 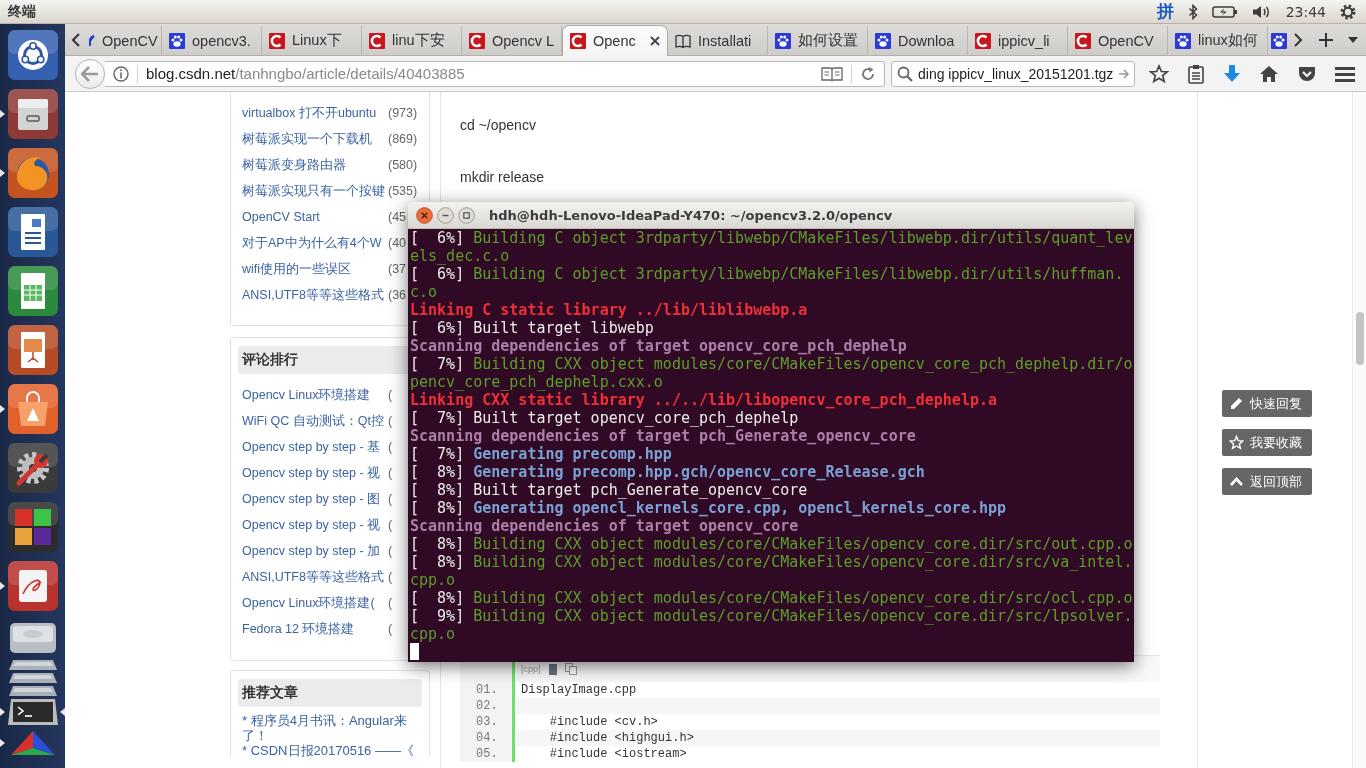 I want to click on article-link: wifi使用的一些误区, so click(x=297, y=269).